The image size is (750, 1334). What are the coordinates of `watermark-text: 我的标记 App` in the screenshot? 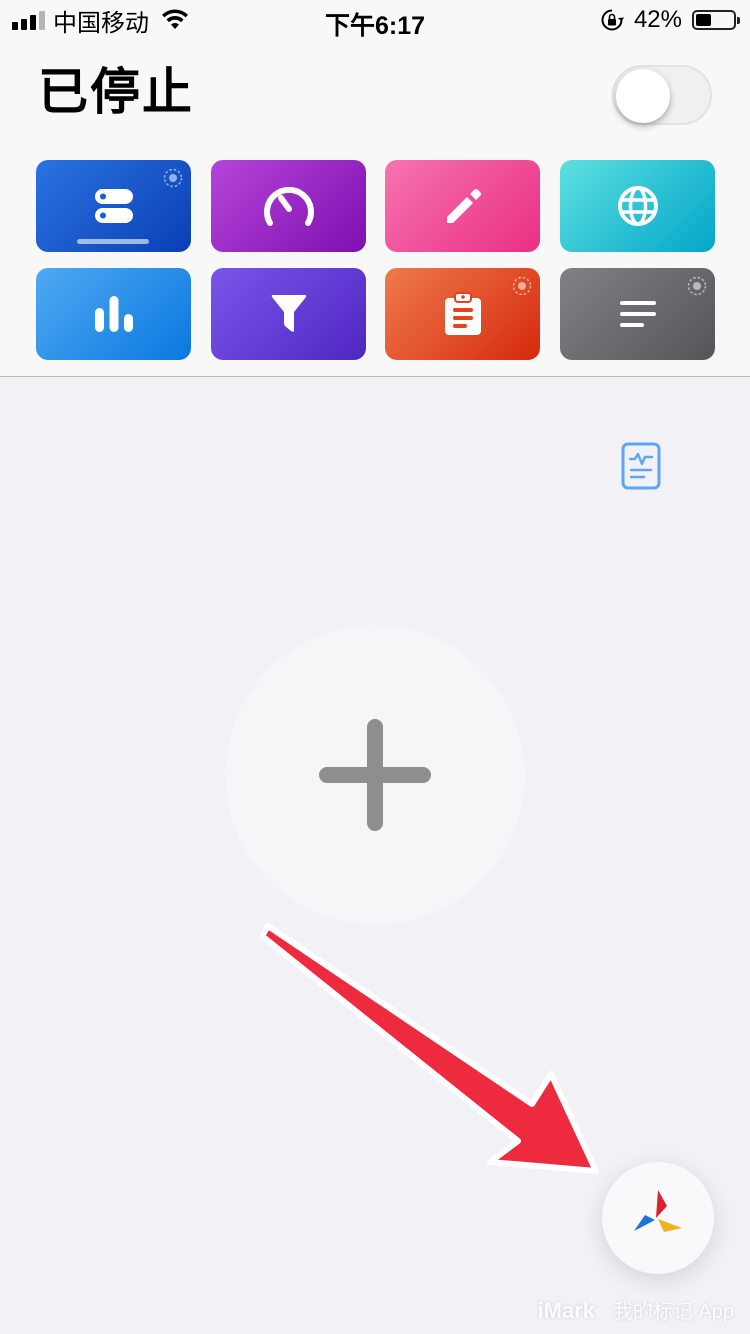 It's located at (673, 1312).